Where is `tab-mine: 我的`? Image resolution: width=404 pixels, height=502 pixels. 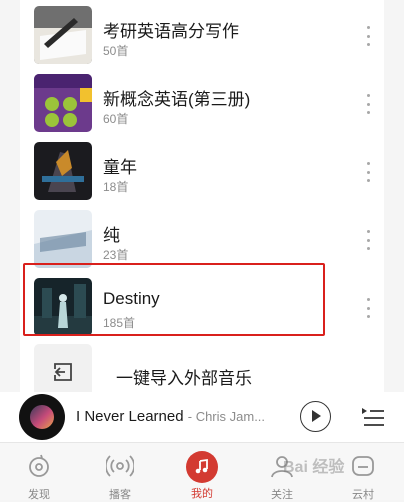
tab-mine: 我的 is located at coordinates (202, 475).